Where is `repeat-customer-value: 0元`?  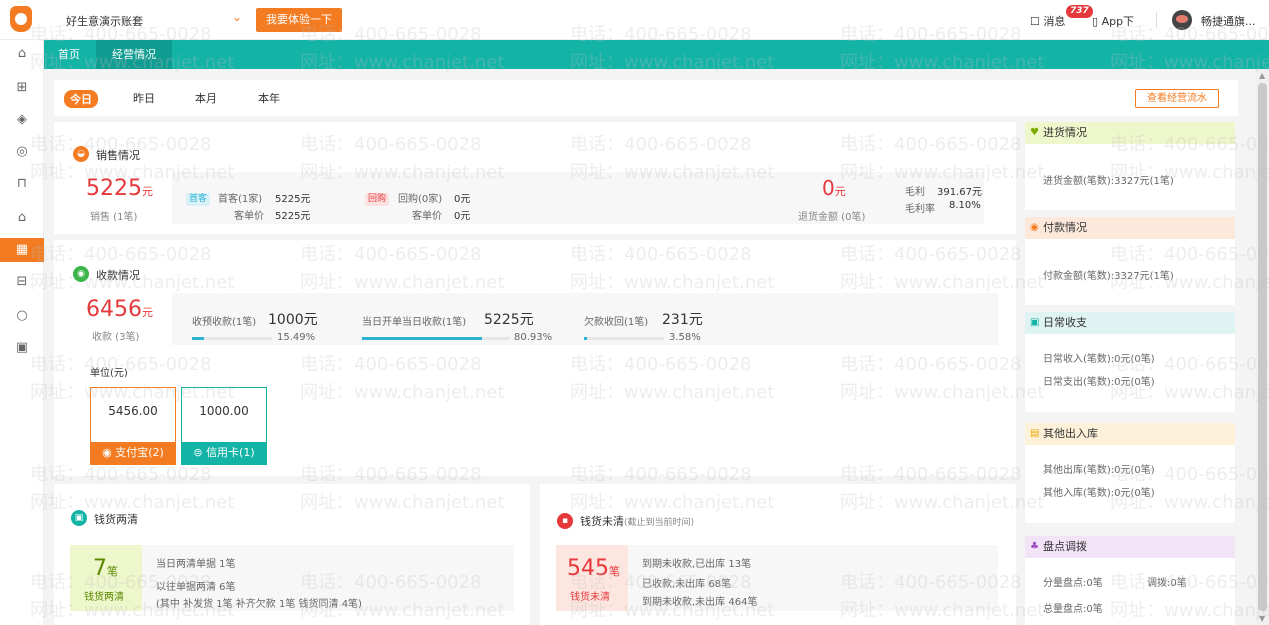 repeat-customer-value: 0元 is located at coordinates (462, 199).